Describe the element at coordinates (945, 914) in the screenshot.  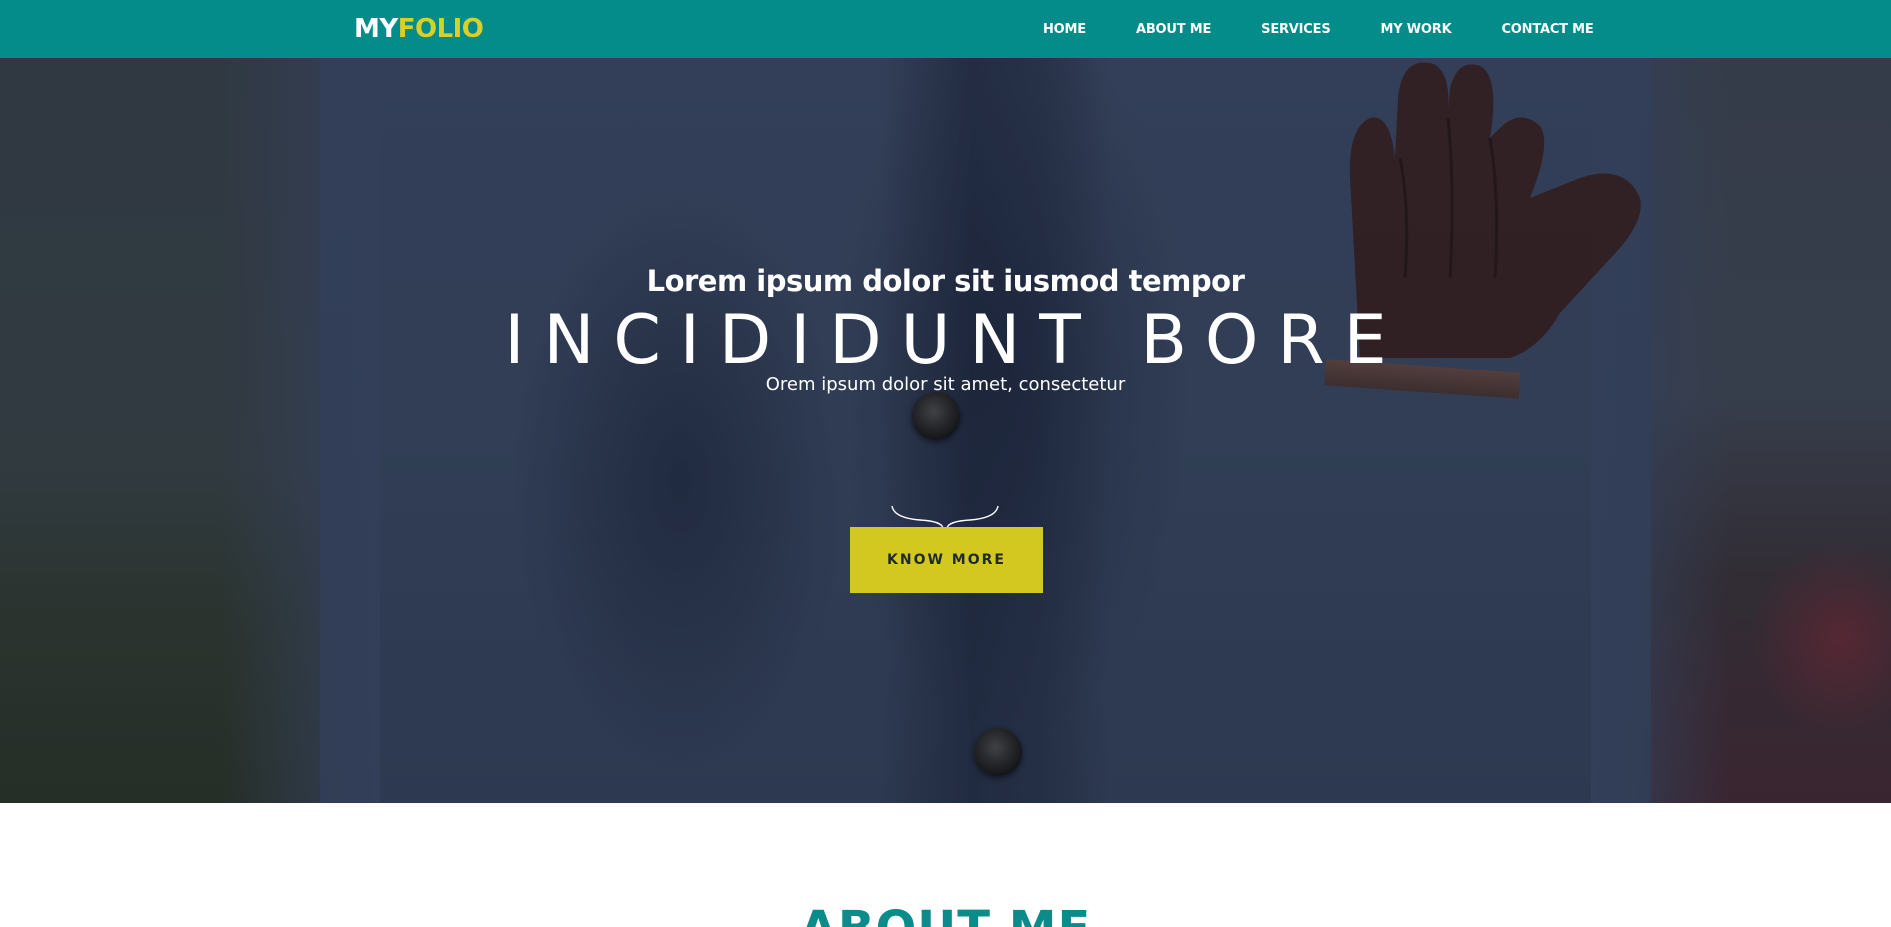
I see `about-heading: ABOUT ME` at that location.